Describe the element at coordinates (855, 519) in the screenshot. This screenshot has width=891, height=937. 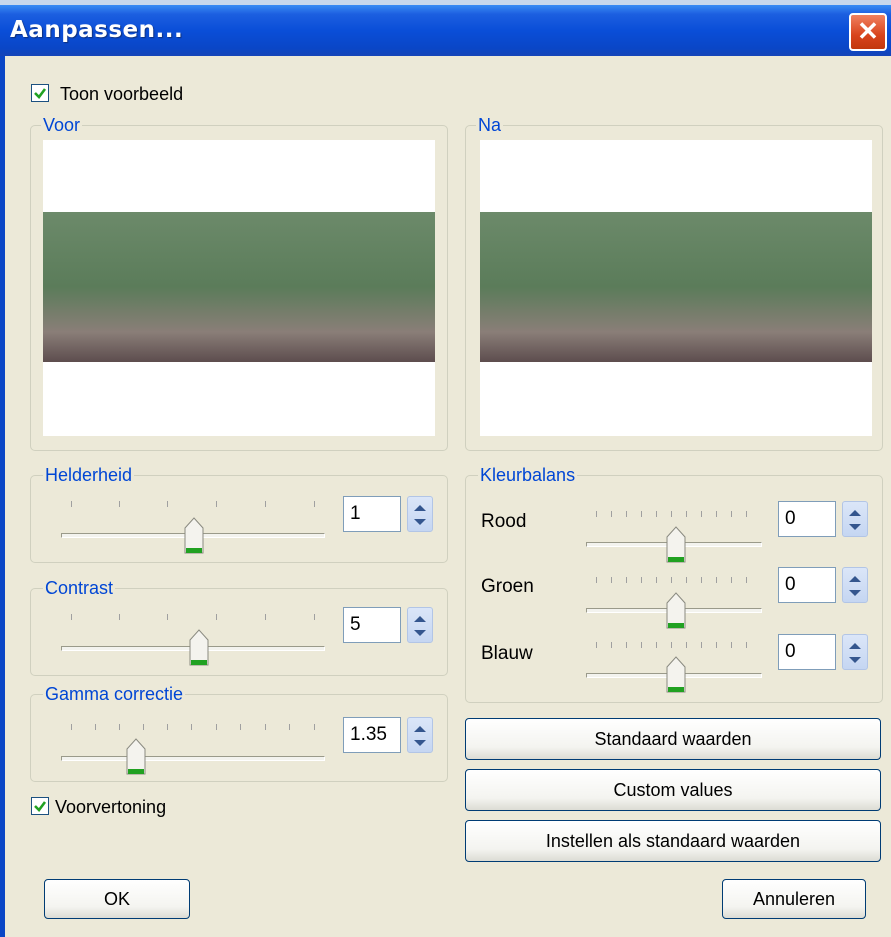
I see `rood-spin-button` at that location.